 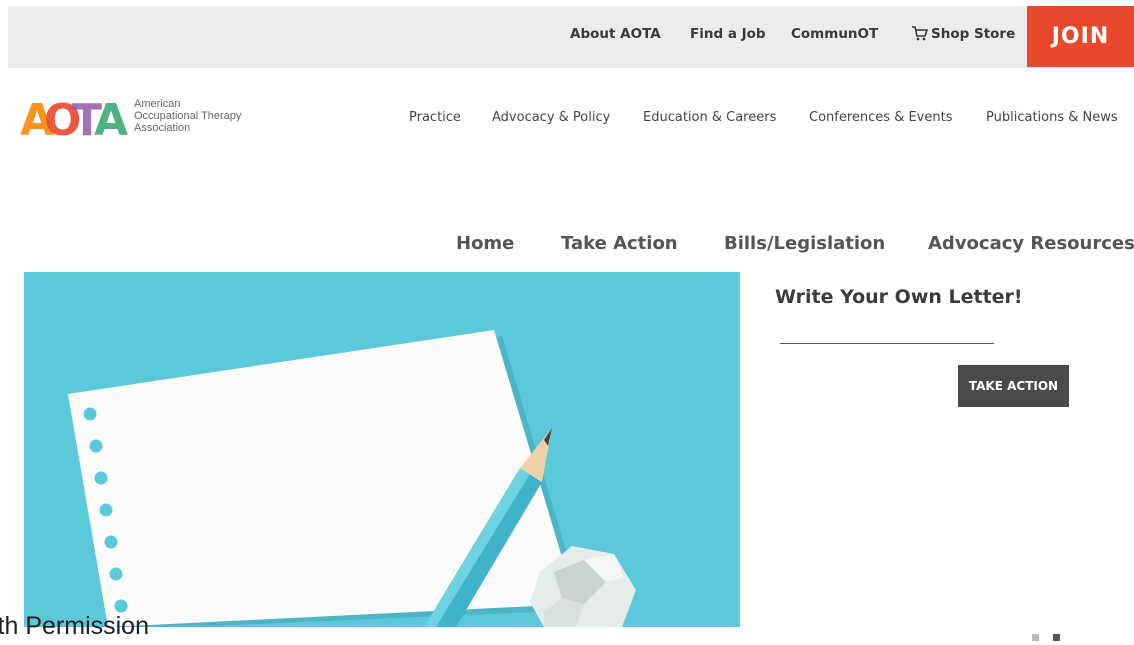 I want to click on shop-store-link: Shop Store, so click(x=963, y=34).